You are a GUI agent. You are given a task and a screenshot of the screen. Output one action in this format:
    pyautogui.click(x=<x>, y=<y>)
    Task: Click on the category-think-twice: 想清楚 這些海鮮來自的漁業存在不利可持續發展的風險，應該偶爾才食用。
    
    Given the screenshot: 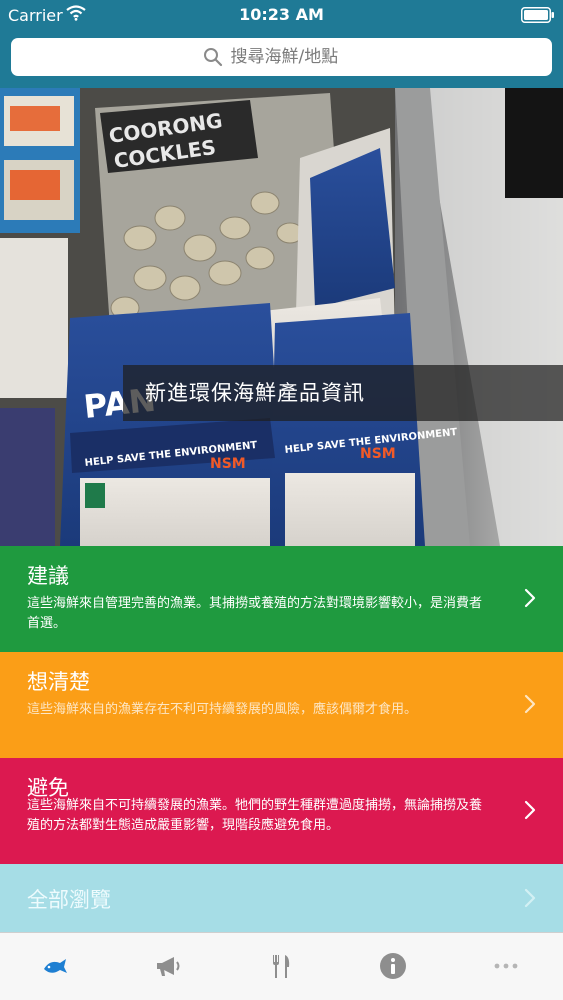 What is the action you would take?
    pyautogui.click(x=281, y=705)
    